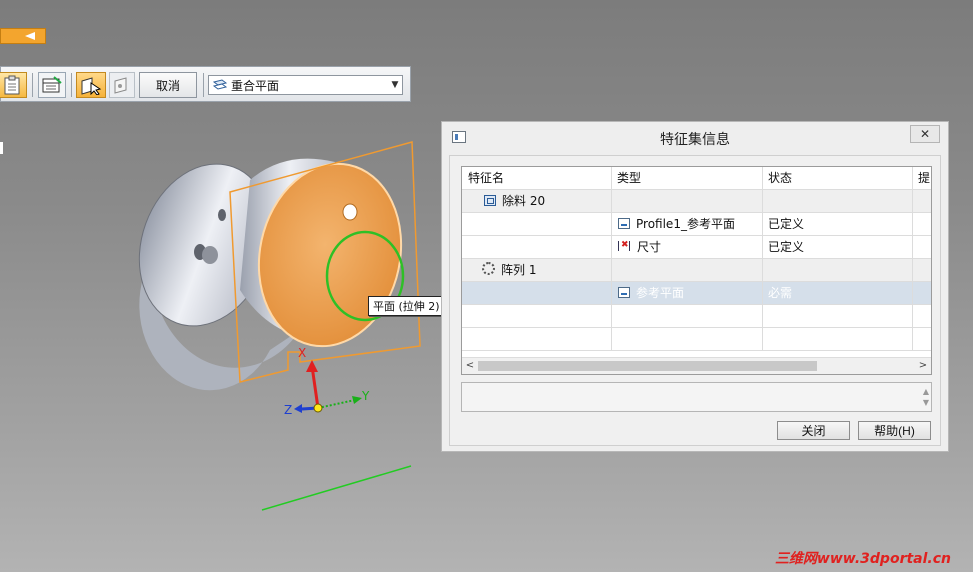 This screenshot has height=572, width=973. Describe the element at coordinates (302, 353) in the screenshot. I see `x-axis-label: X` at that location.